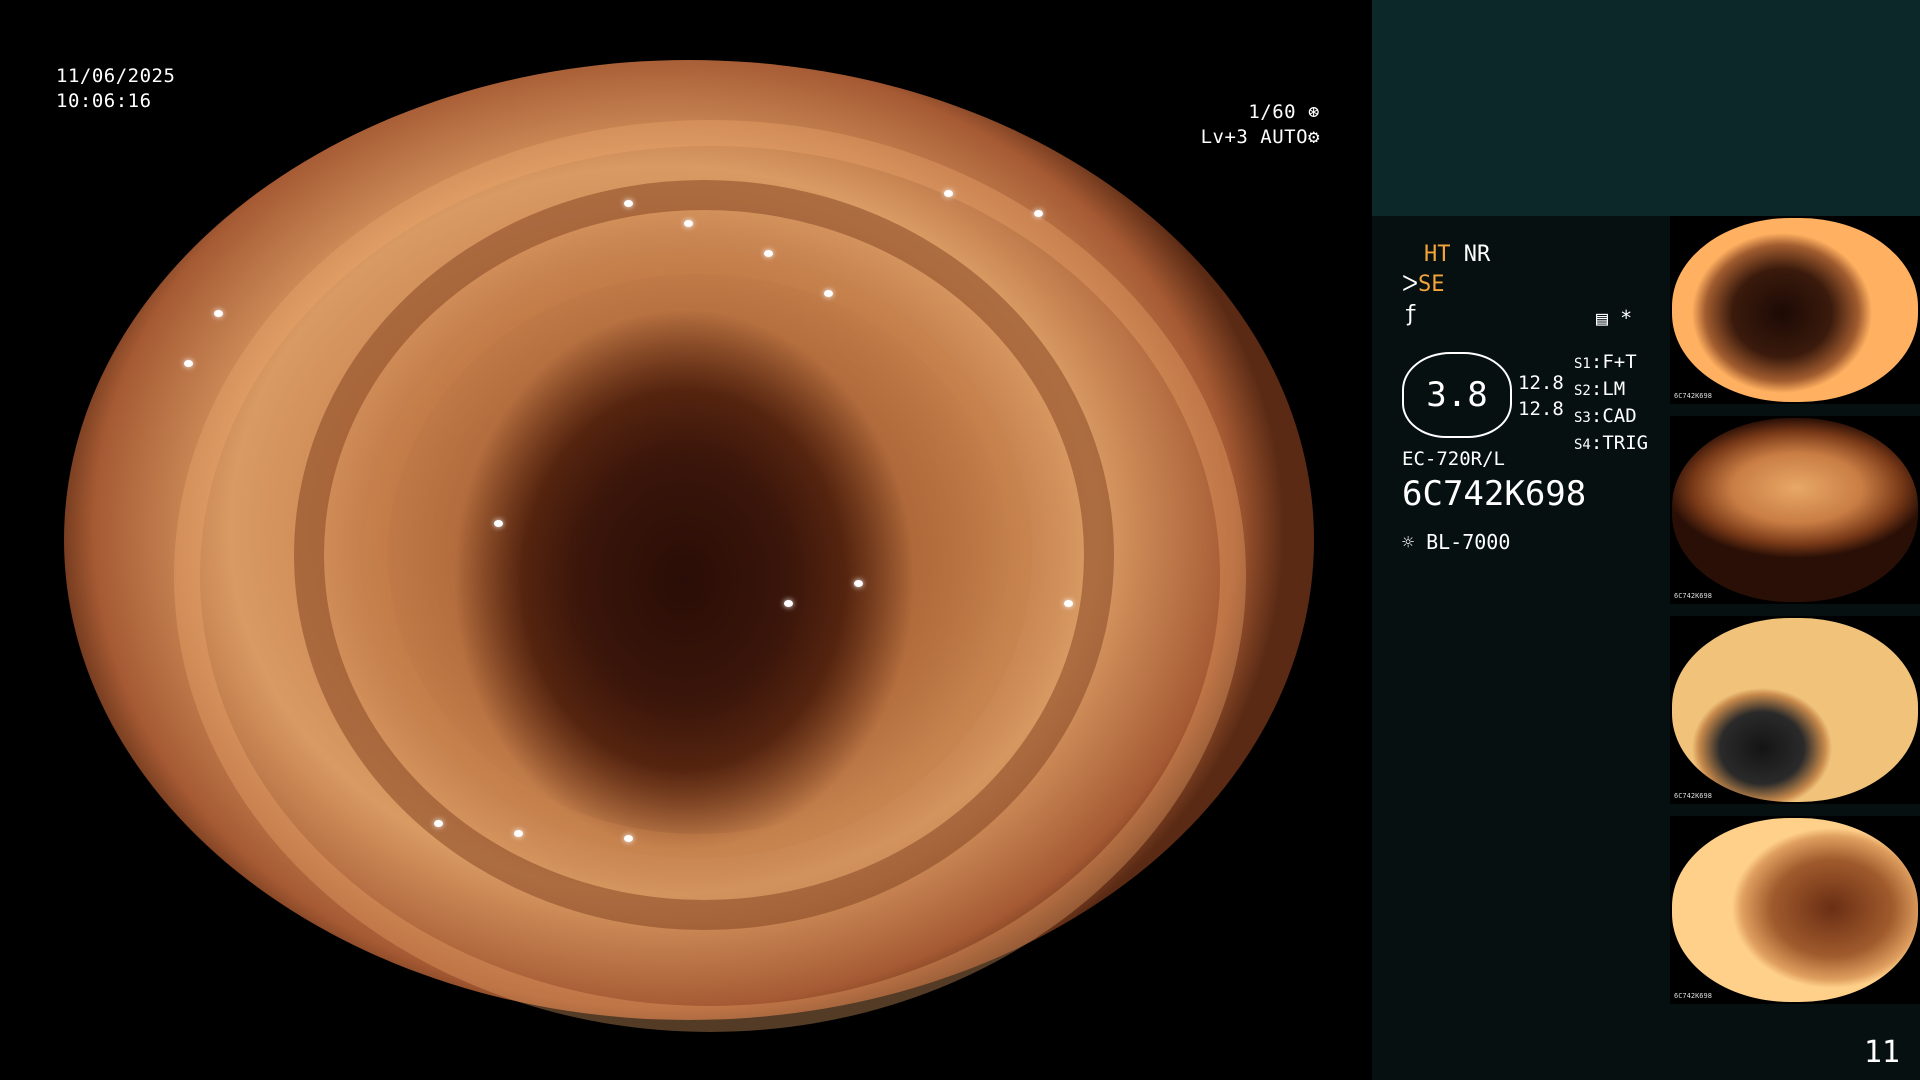  Describe the element at coordinates (115, 89) in the screenshot. I see `datetime-display: 11/06/2025 10:06:16` at that location.